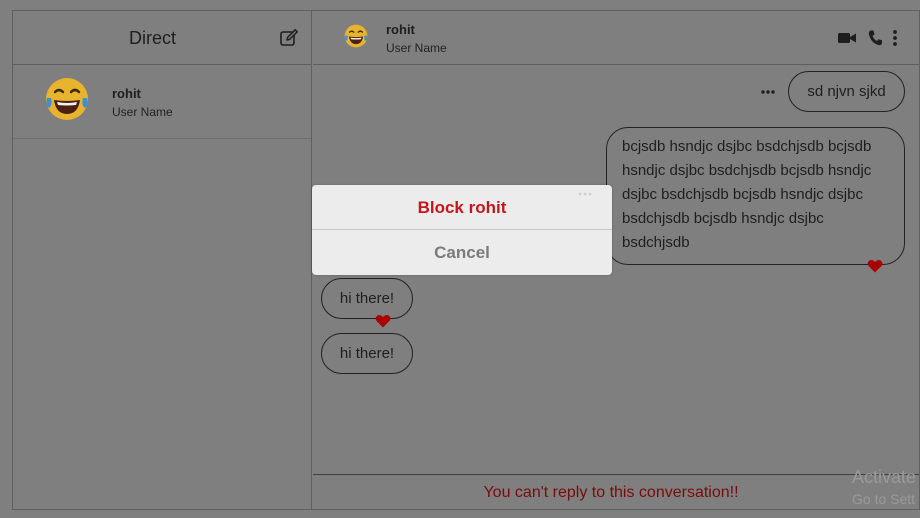  What do you see at coordinates (875, 38) in the screenshot?
I see `phone-icon` at bounding box center [875, 38].